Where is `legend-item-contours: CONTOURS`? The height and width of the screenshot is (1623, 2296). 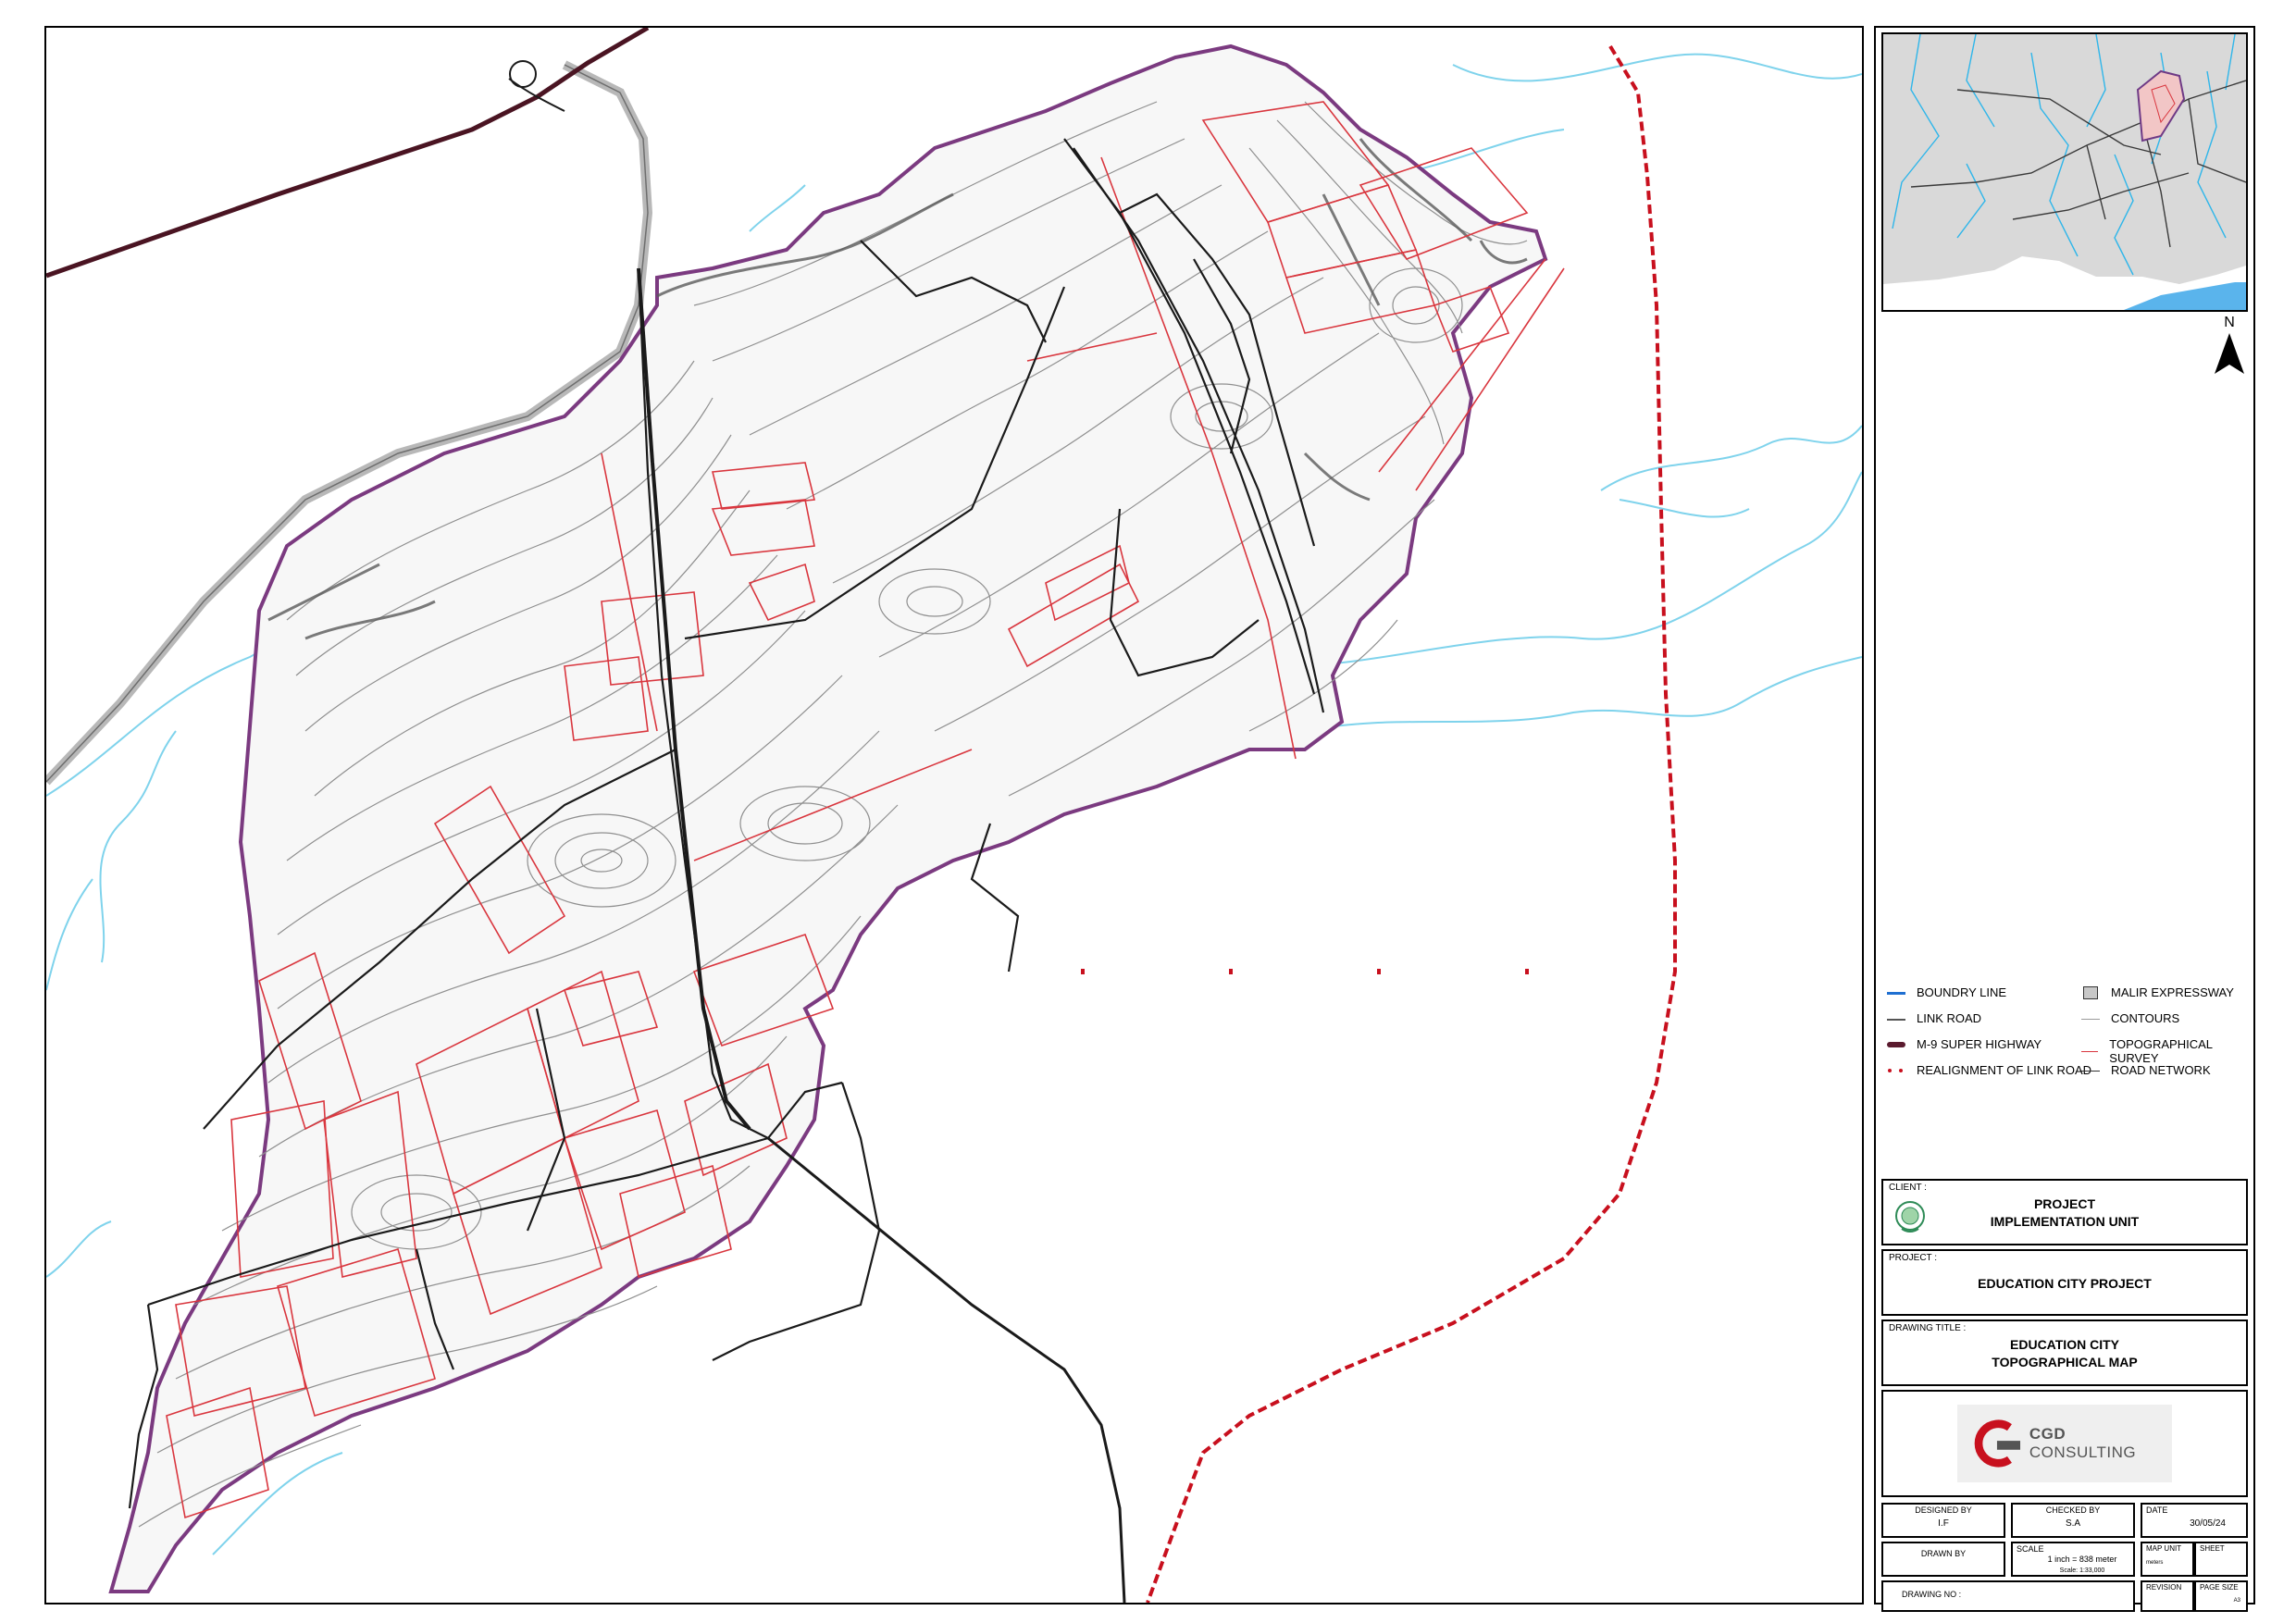 legend-item-contours: CONTOURS is located at coordinates (2130, 1018).